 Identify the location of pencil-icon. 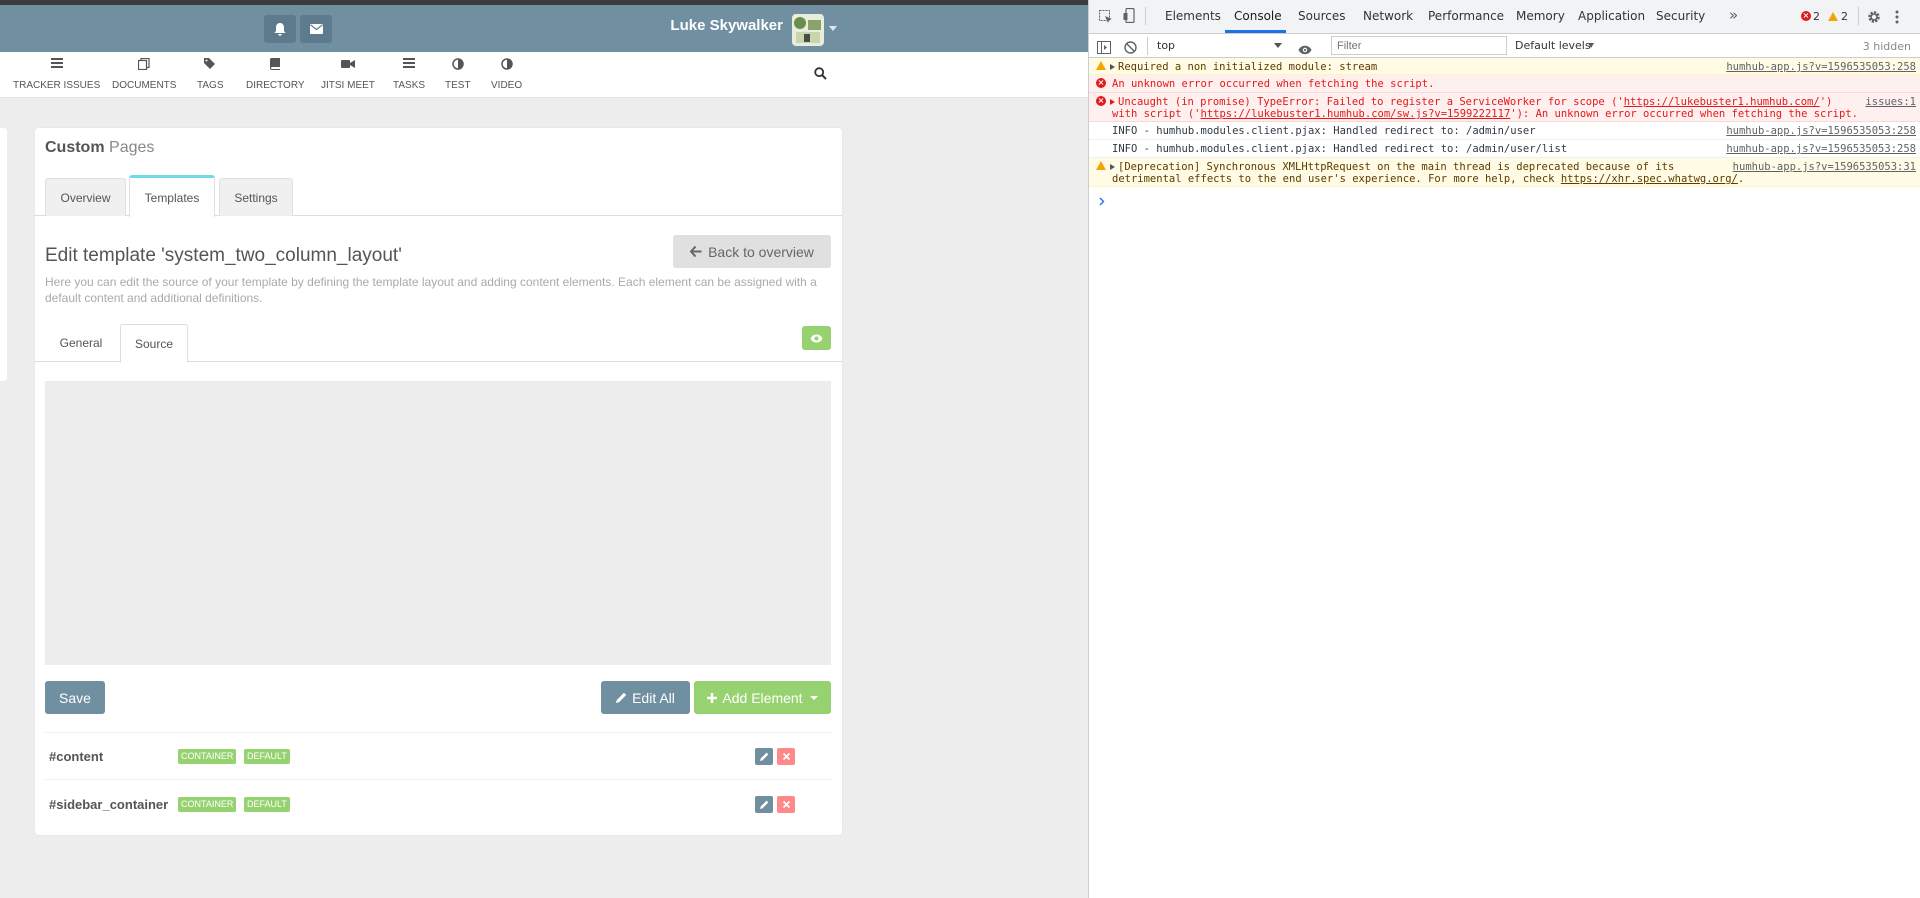
(763, 804).